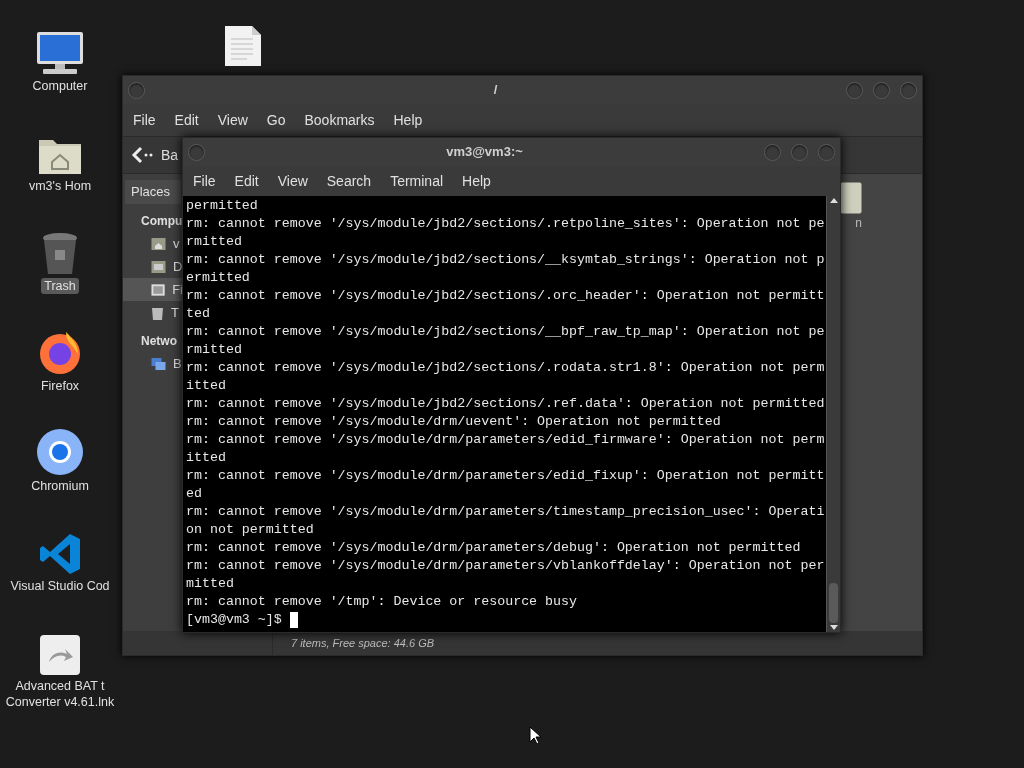 Image resolution: width=1024 pixels, height=768 pixels. Describe the element at coordinates (535, 735) in the screenshot. I see `mouse-pointer-icon` at that location.